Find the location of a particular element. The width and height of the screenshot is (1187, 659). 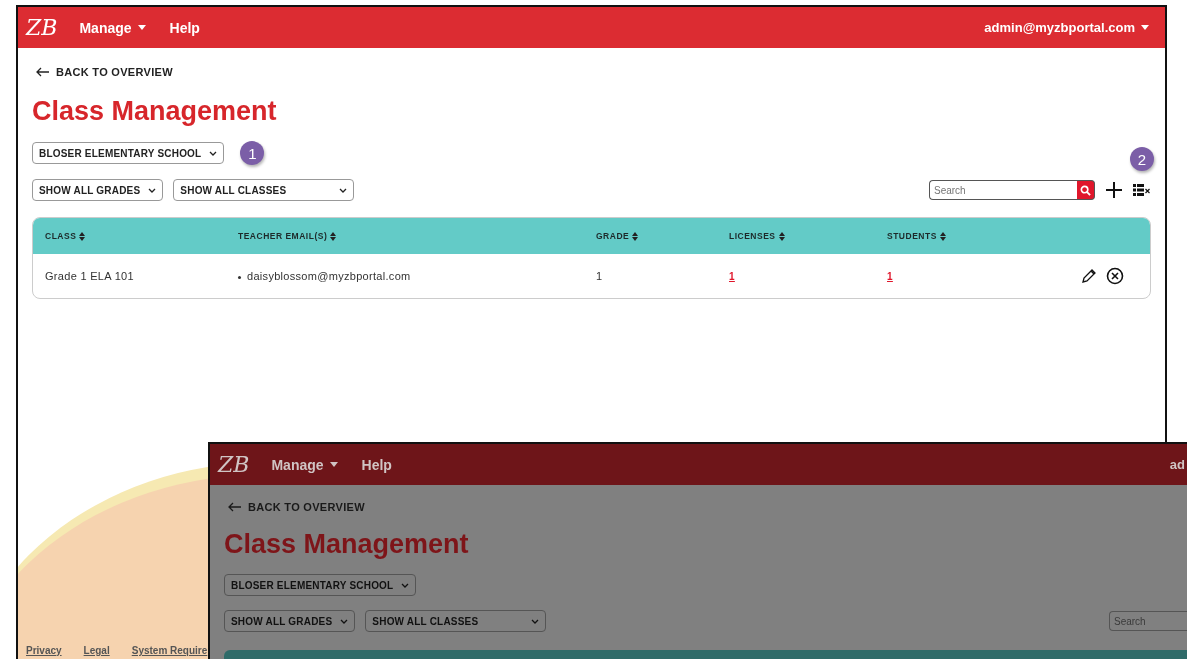

add-icon is located at coordinates (1114, 190).